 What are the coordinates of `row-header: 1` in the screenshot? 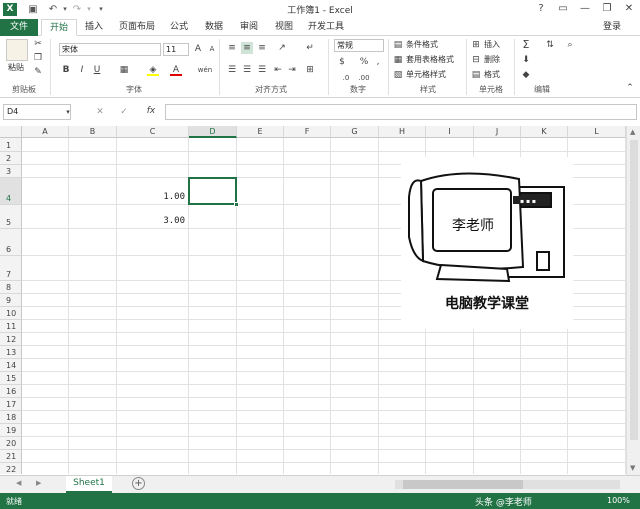 It's located at (11, 145).